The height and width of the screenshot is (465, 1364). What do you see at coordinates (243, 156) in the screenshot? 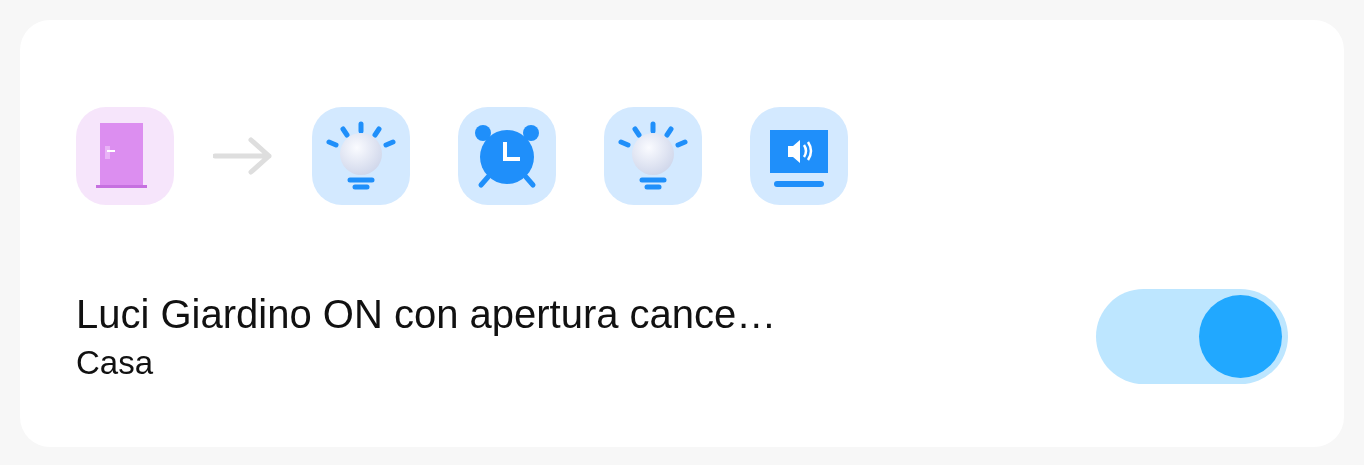
I see `arrow-icon` at bounding box center [243, 156].